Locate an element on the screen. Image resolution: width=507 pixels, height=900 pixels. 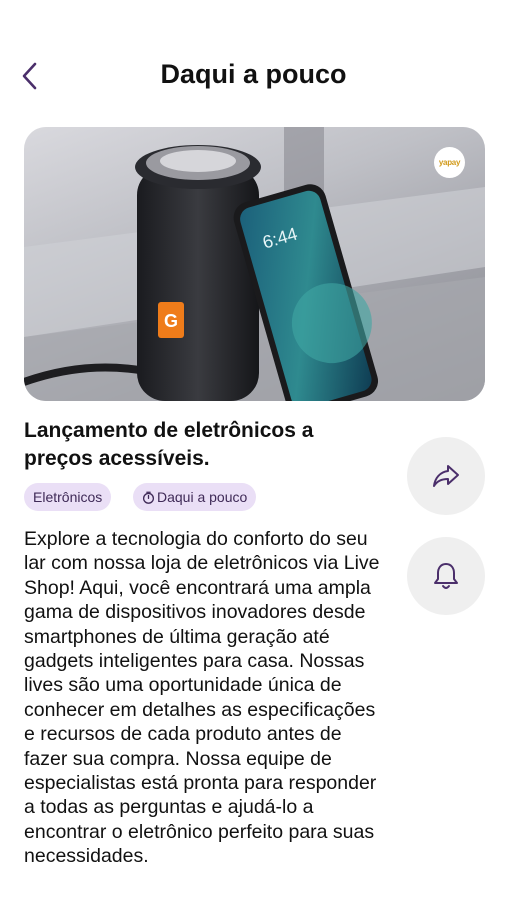
svg-text: G is located at coordinates (171, 321).